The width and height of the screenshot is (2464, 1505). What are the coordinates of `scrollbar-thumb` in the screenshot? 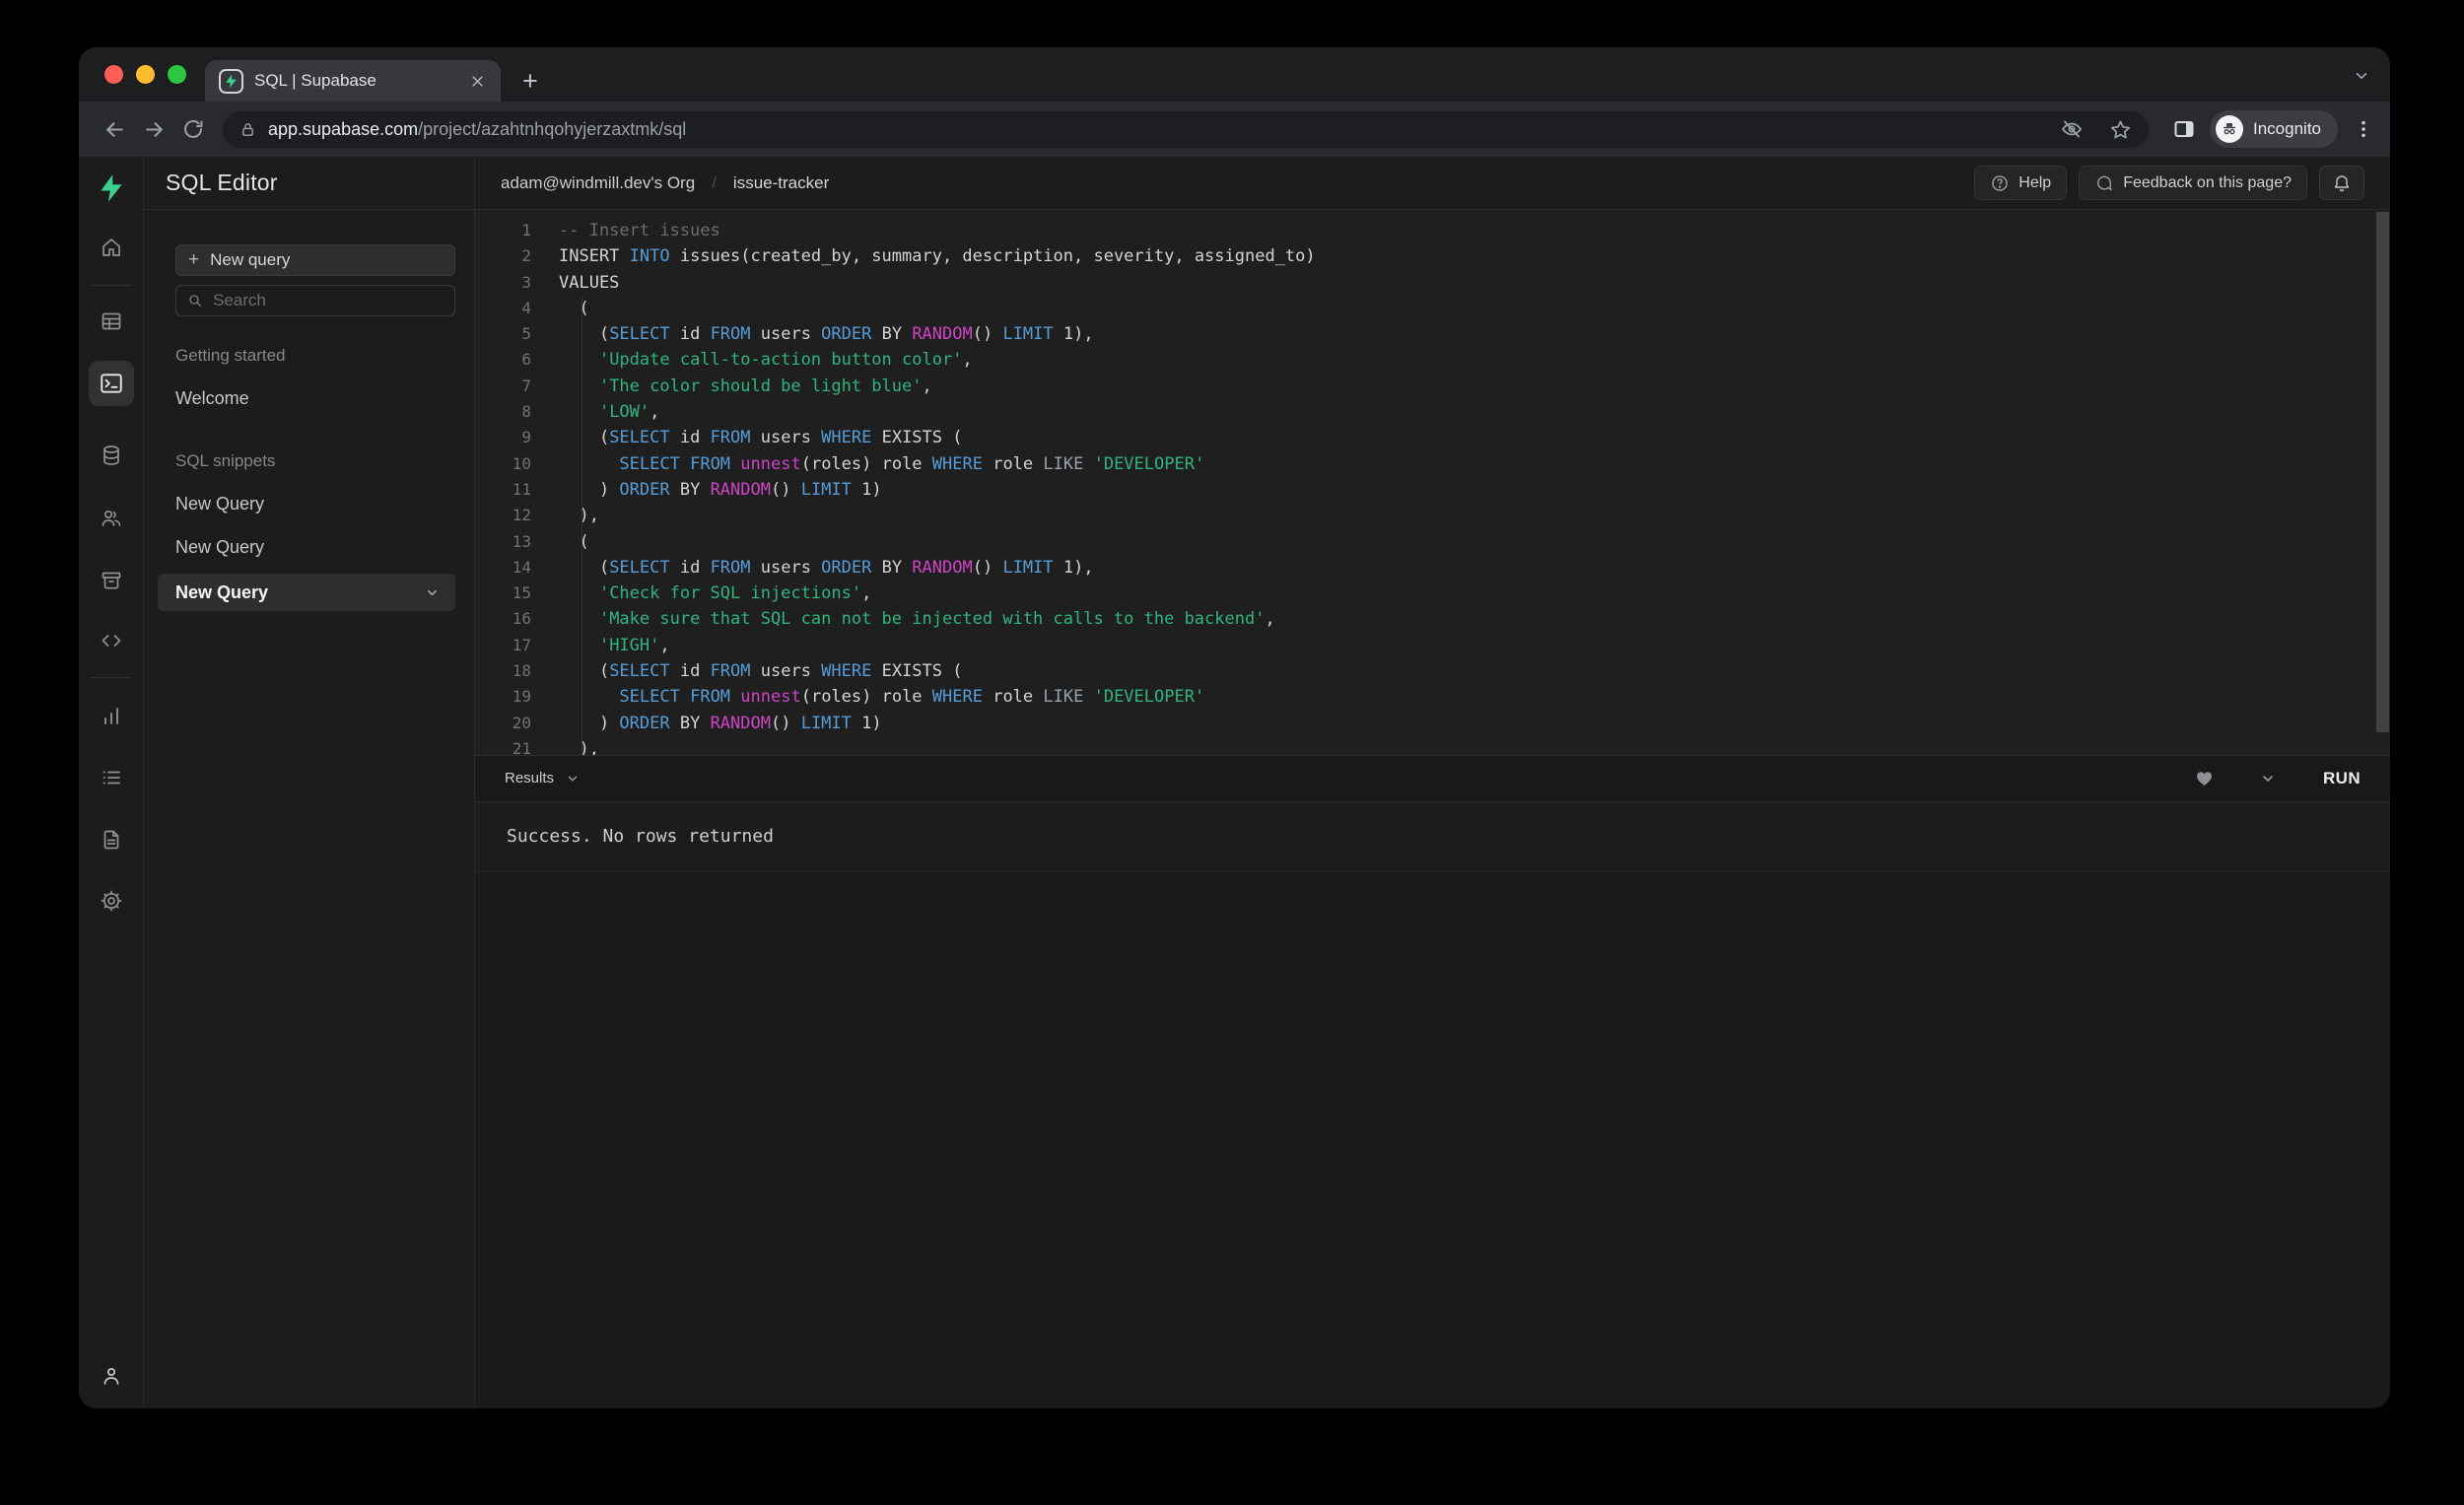 It's located at (2382, 472).